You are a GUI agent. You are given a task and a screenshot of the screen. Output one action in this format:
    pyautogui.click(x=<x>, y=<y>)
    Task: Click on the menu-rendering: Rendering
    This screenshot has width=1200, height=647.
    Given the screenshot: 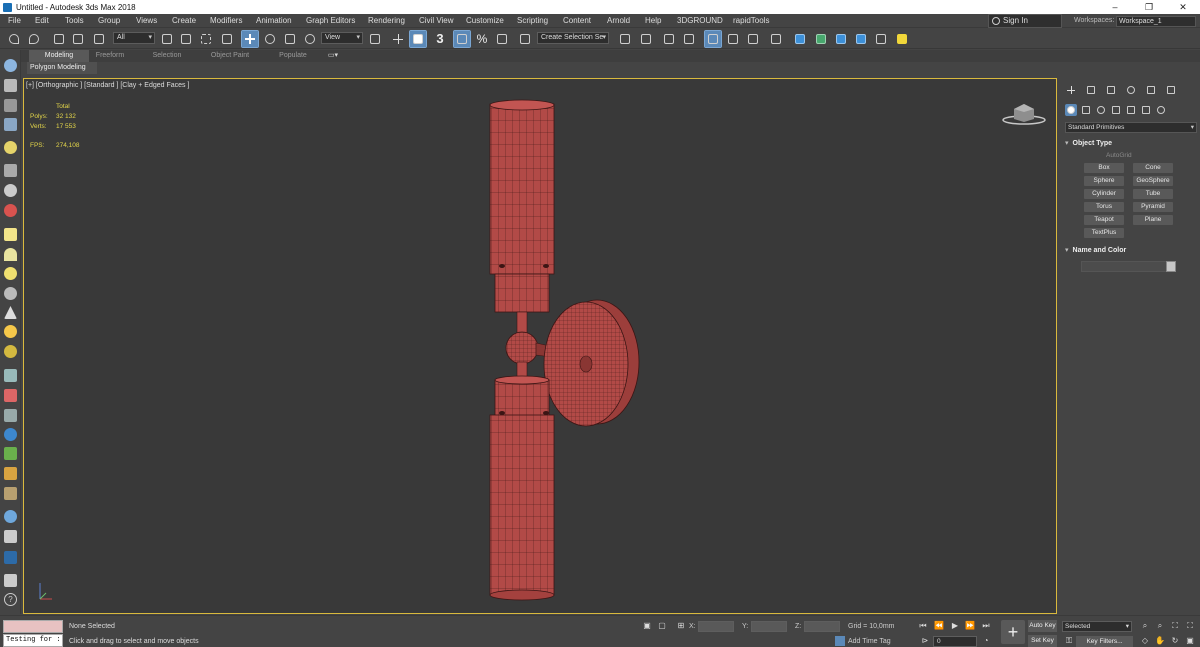 What is the action you would take?
    pyautogui.click(x=386, y=21)
    